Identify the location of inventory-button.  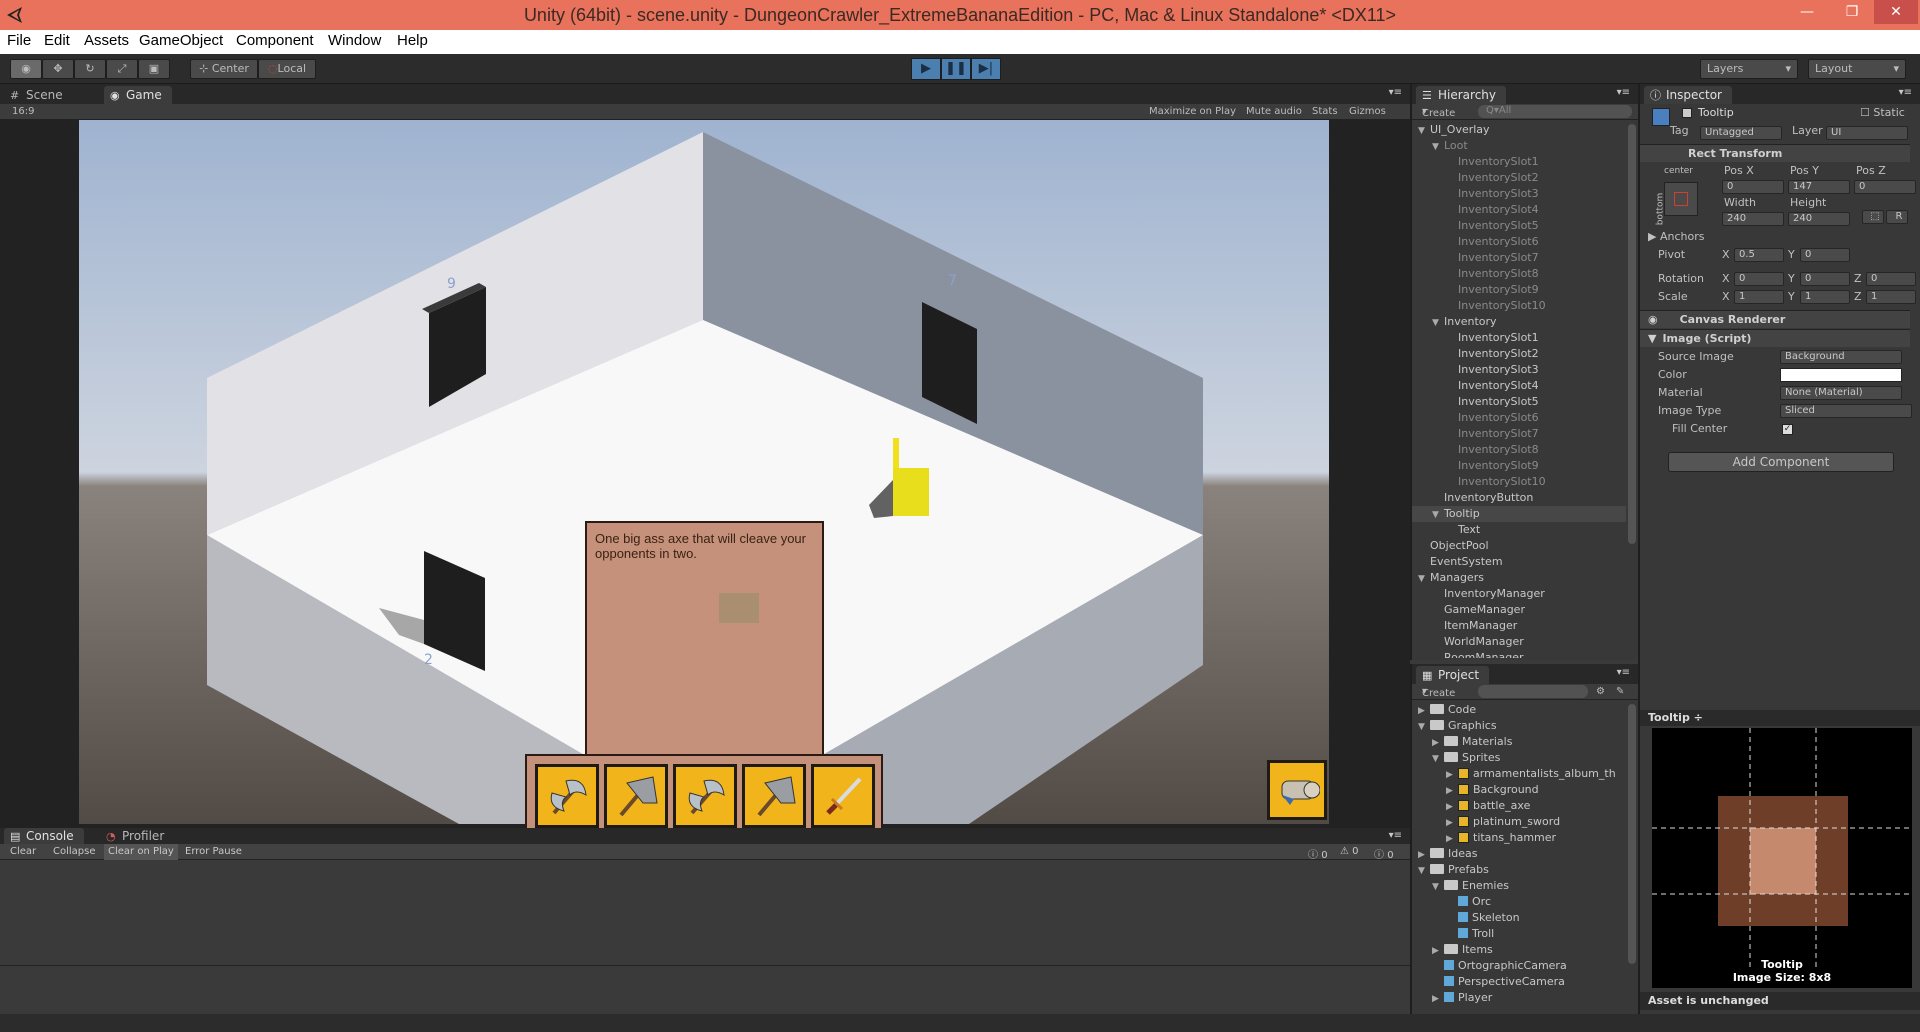
(1297, 790).